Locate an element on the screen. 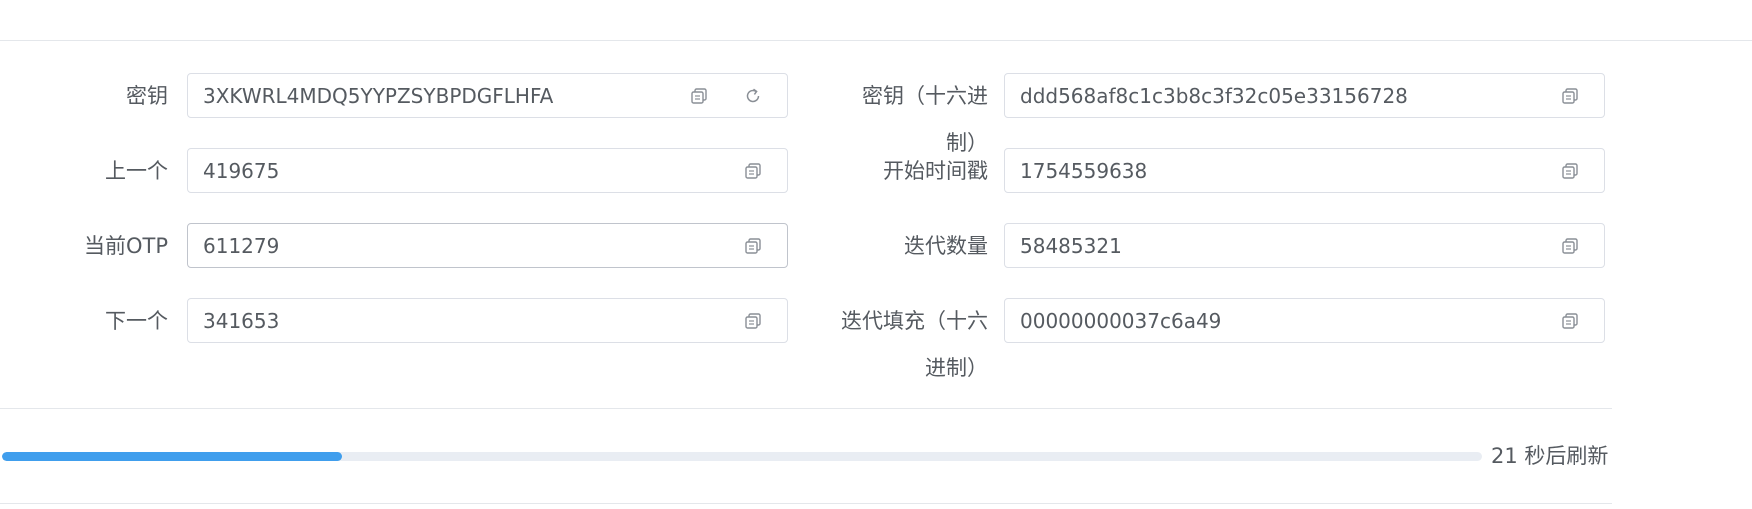 The height and width of the screenshot is (509, 1752). current-otp-label: 当前OTP is located at coordinates (125, 246).